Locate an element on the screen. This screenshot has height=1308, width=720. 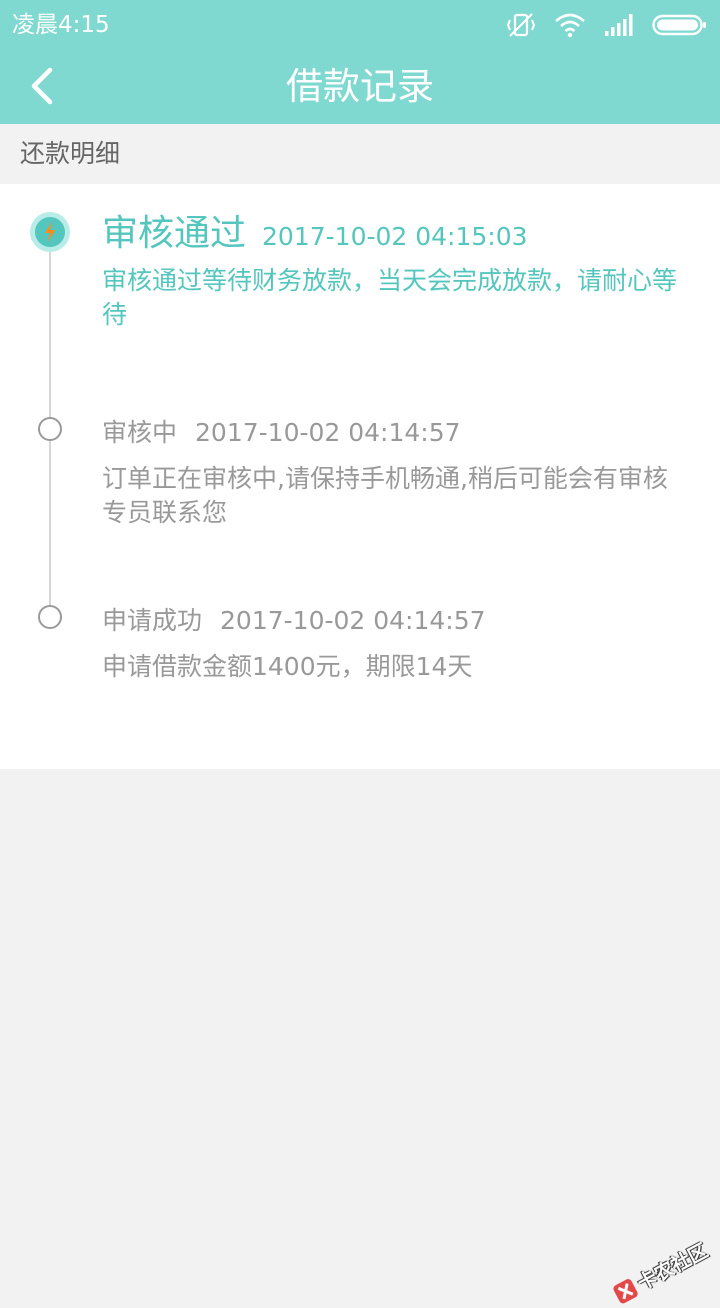
entry-time: 2017-10-02 04:15:03 is located at coordinates (395, 236).